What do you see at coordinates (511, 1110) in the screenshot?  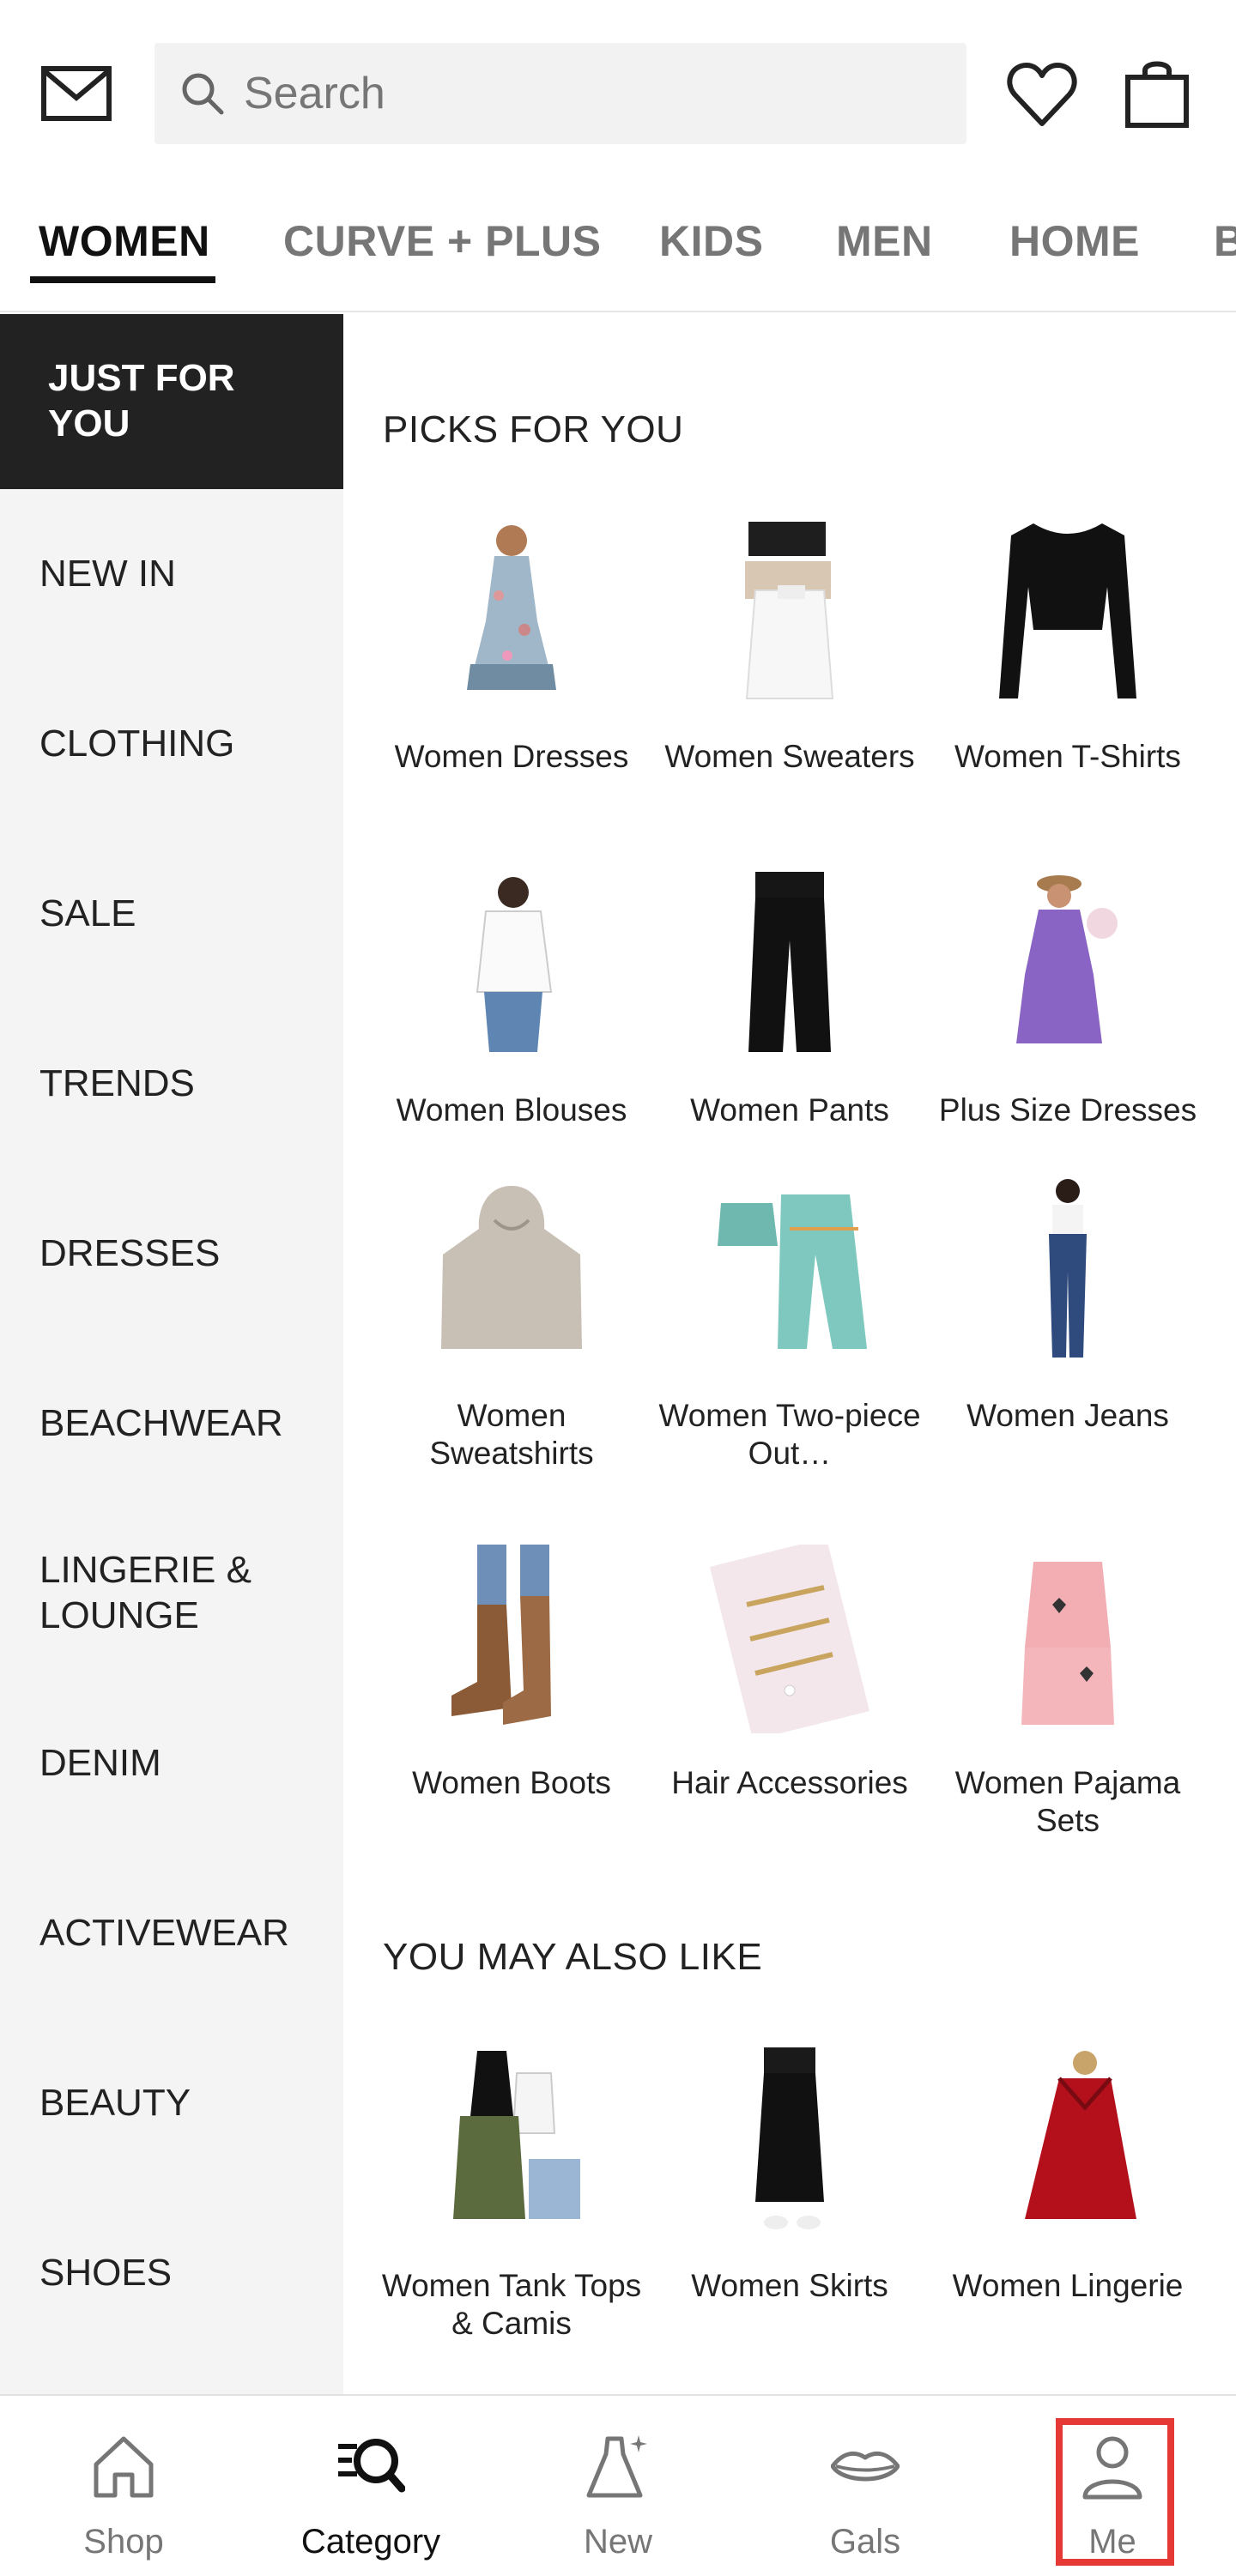 I see `product-label: Women Blouses` at bounding box center [511, 1110].